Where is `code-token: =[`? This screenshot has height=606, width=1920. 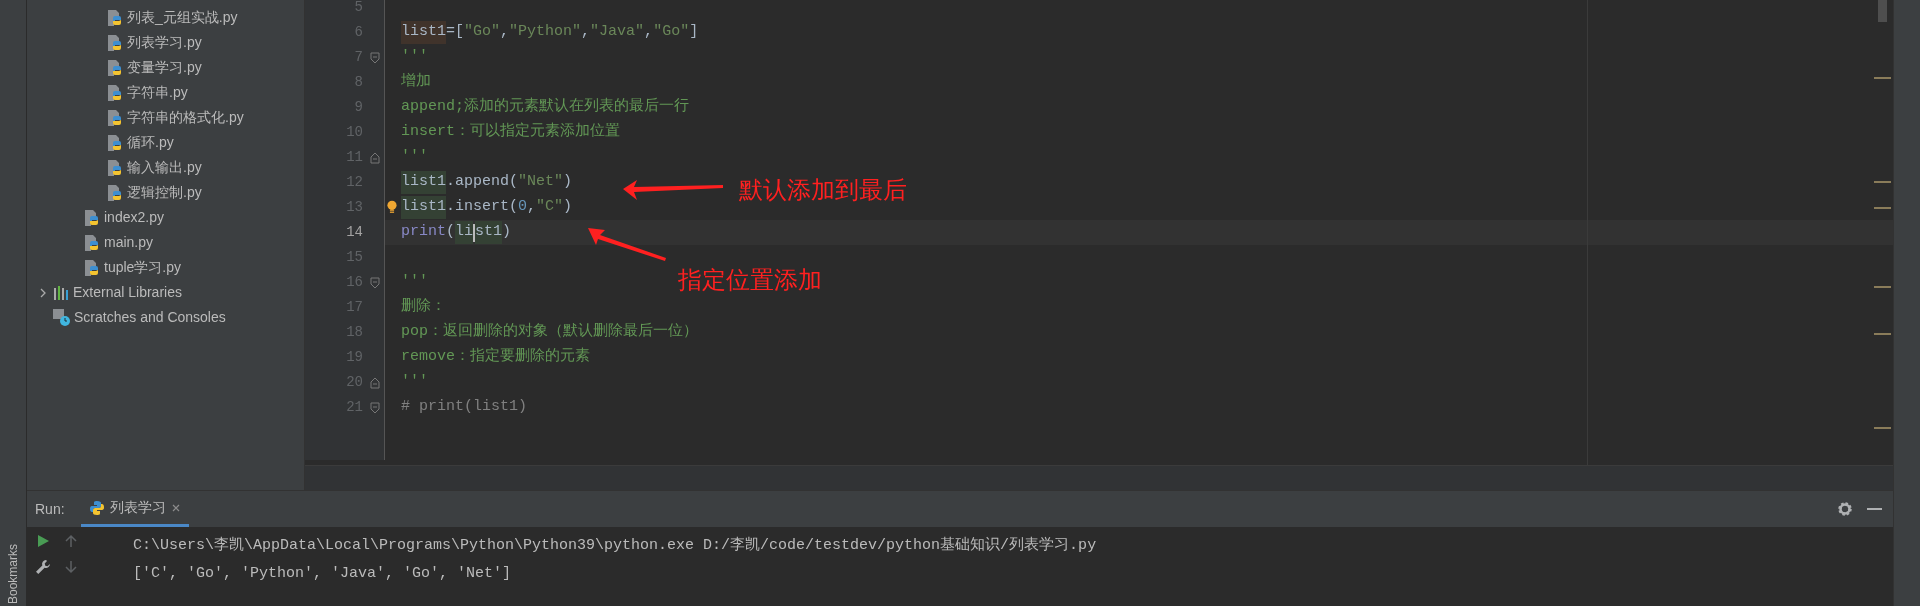
code-token: =[ is located at coordinates (455, 32).